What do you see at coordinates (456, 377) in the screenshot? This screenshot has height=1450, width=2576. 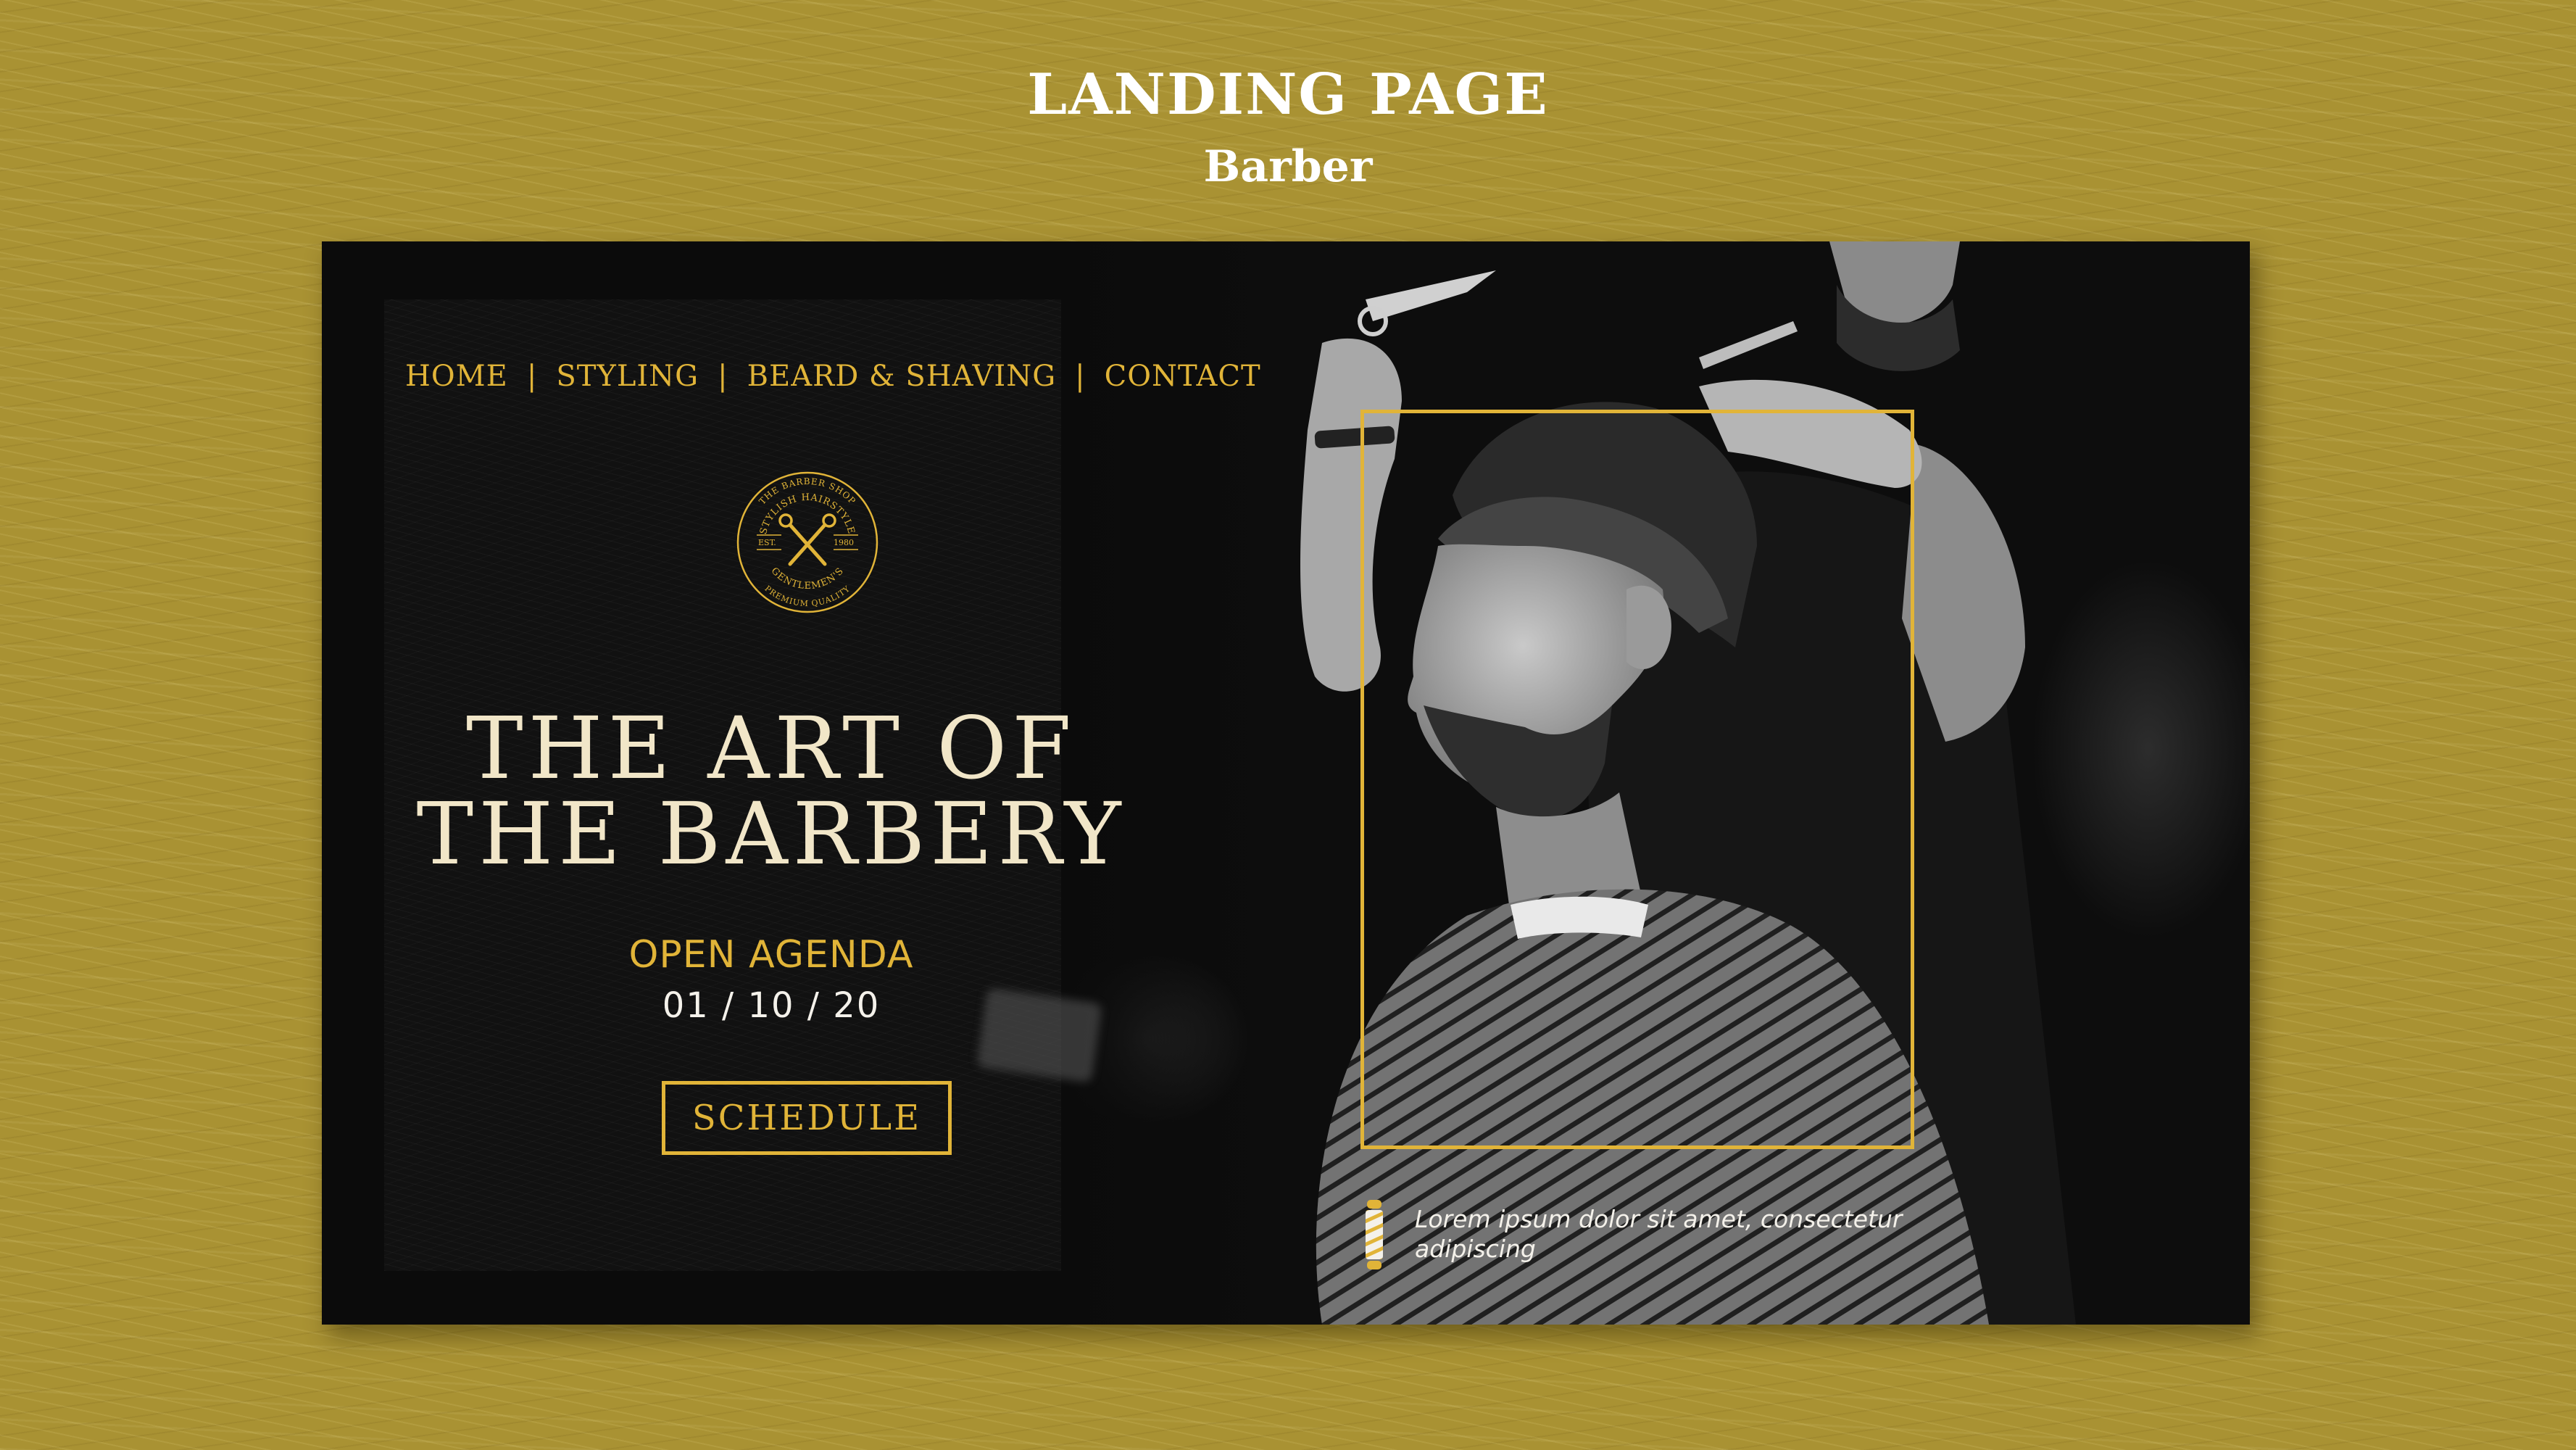 I see `nav-item-home: HOME` at bounding box center [456, 377].